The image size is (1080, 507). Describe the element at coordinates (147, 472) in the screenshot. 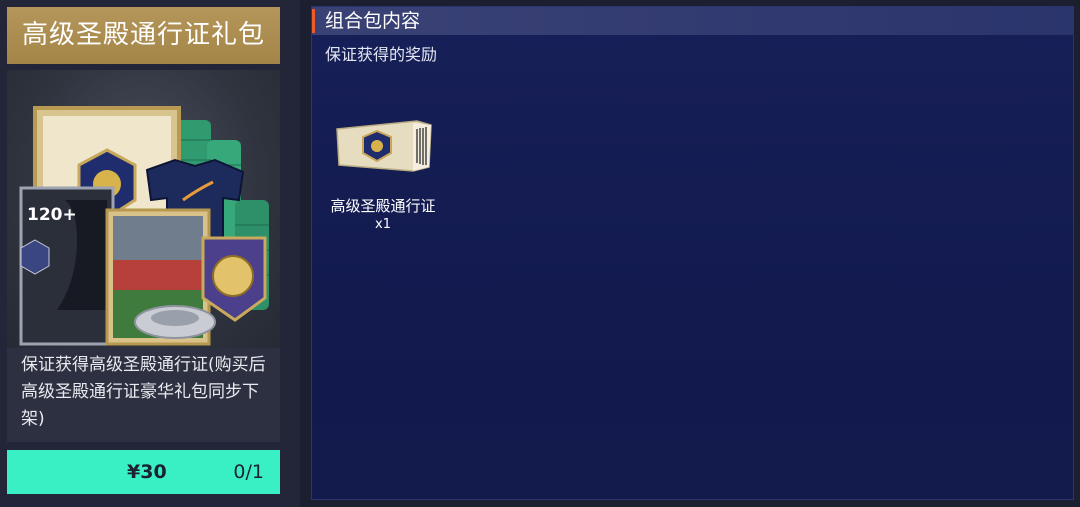

I see `price-label: ¥30` at that location.